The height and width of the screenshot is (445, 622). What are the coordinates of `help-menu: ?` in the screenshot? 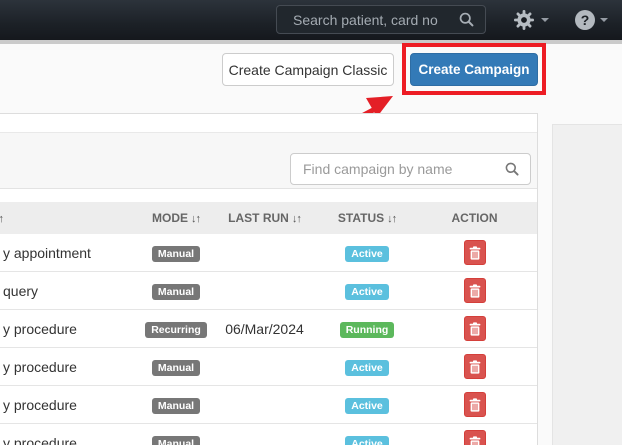 It's located at (591, 20).